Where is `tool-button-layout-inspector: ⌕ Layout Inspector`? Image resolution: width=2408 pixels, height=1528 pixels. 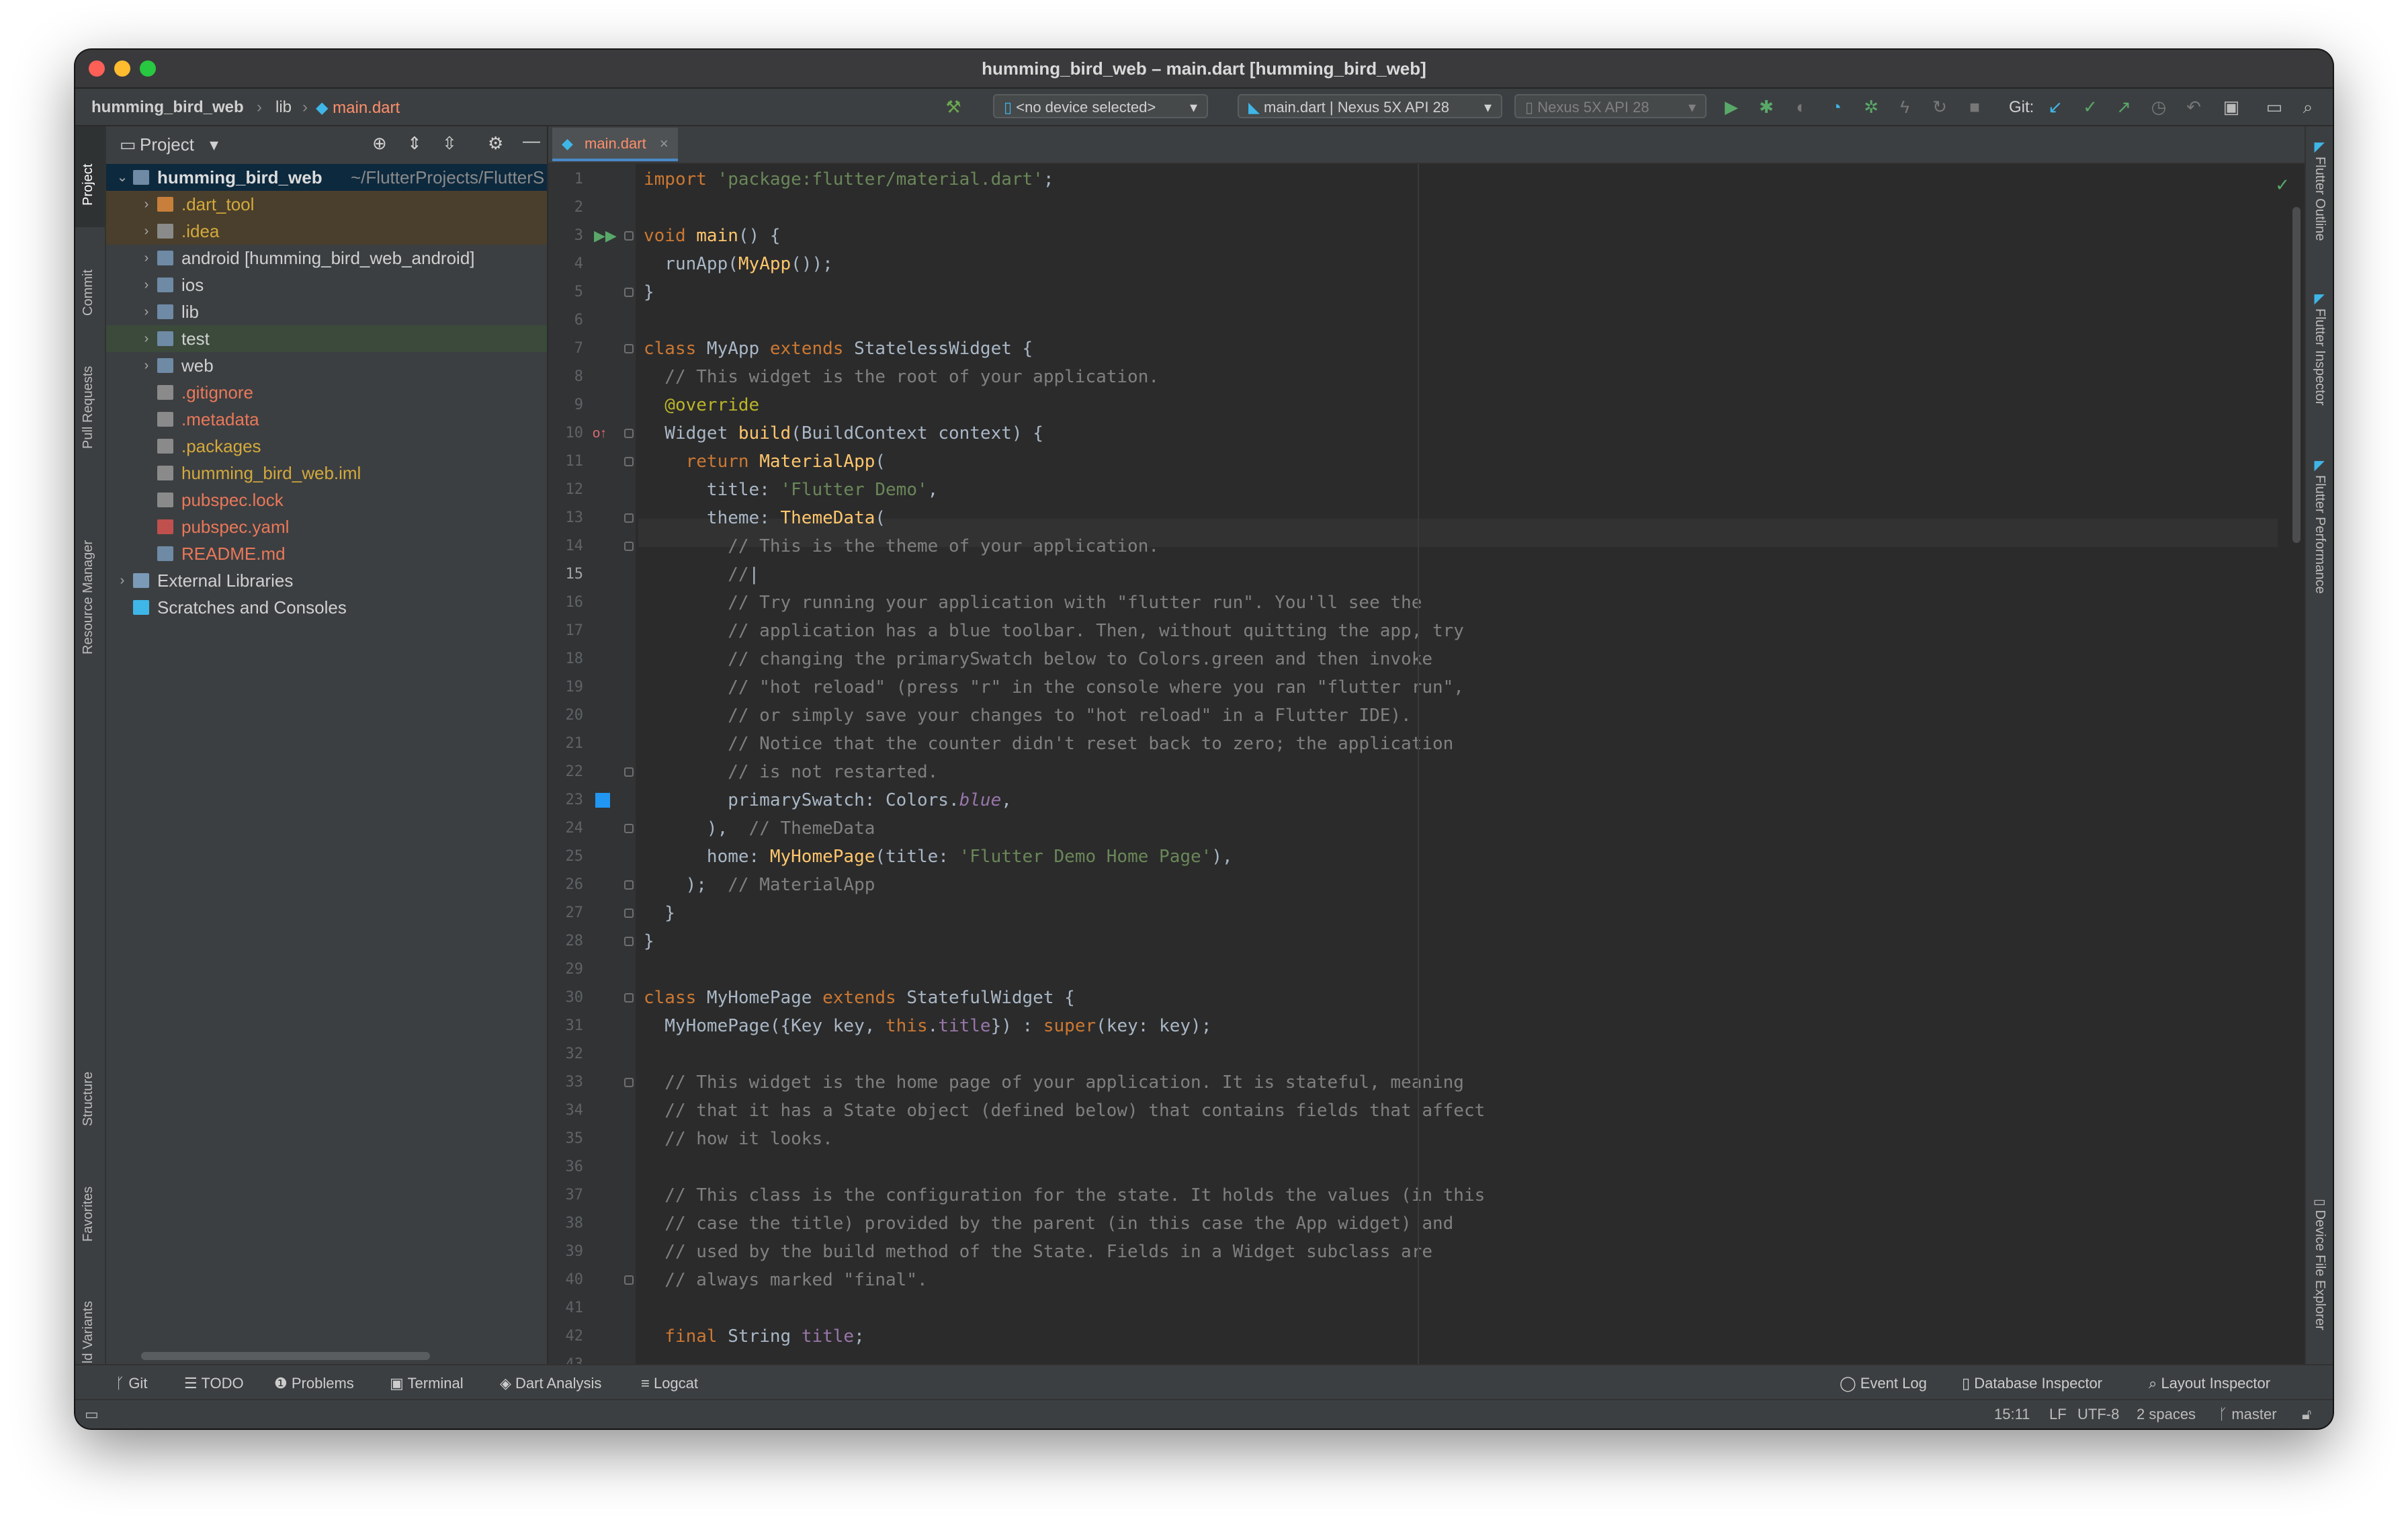
tool-button-layout-inspector: ⌕ Layout Inspector is located at coordinates (2209, 1383).